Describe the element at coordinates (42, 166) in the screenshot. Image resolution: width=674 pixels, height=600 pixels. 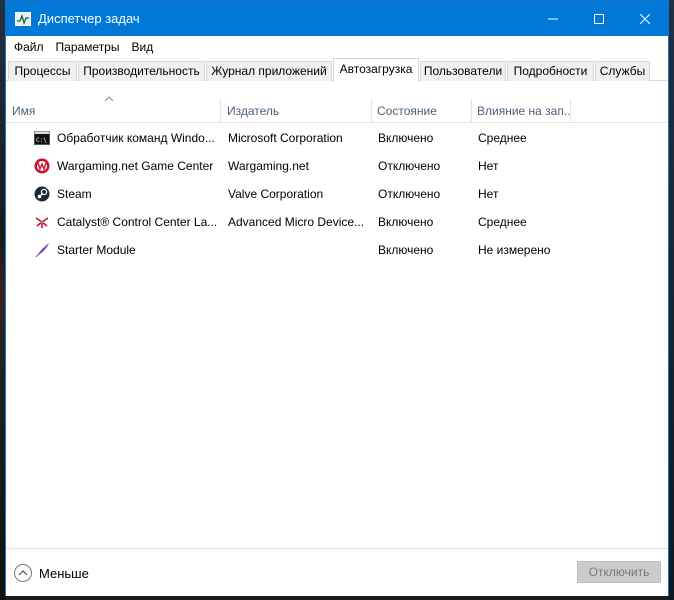
I see `wargaming-icon` at that location.